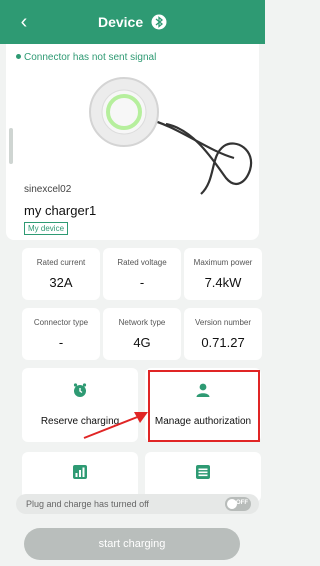 The width and height of the screenshot is (320, 566). I want to click on connector-status: Connector has not sent signal, so click(86, 57).